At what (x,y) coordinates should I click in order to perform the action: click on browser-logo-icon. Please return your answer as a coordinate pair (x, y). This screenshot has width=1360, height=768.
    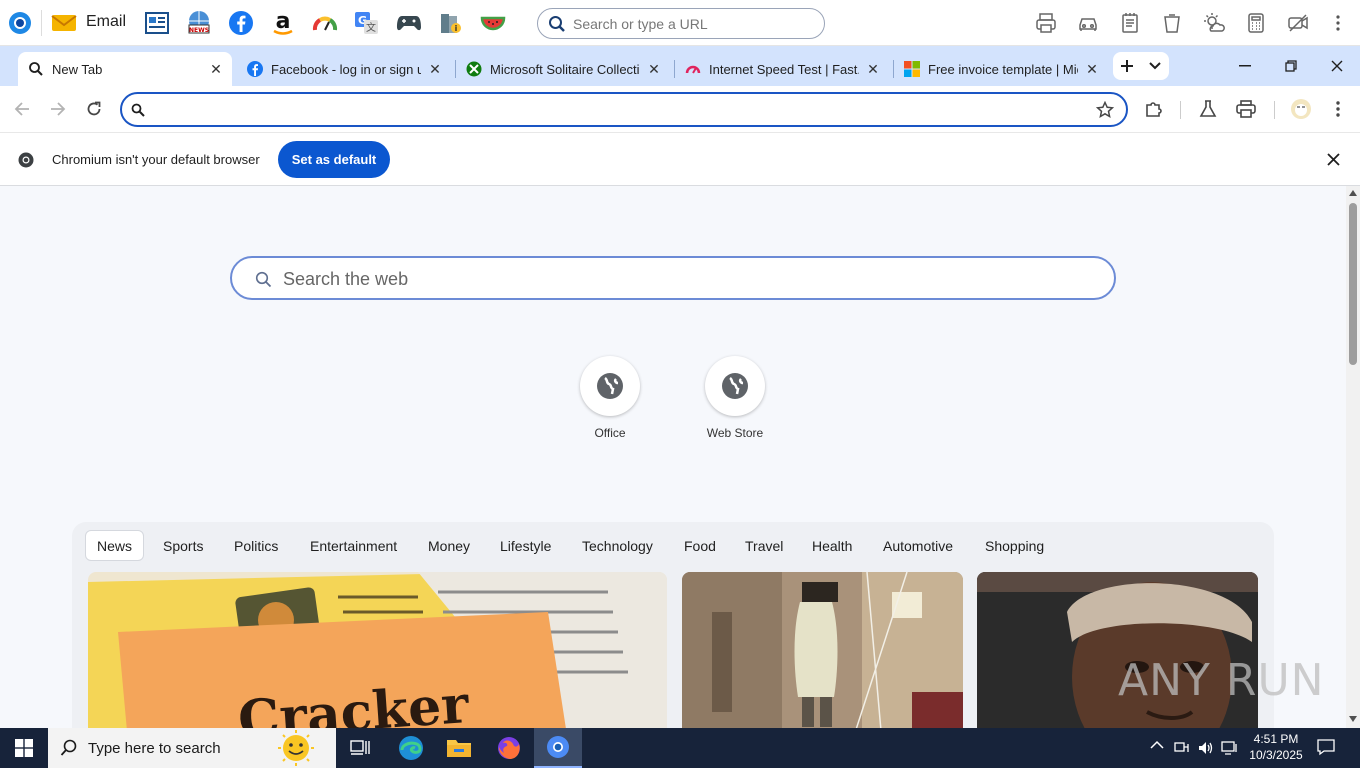
    Looking at the image, I should click on (20, 23).